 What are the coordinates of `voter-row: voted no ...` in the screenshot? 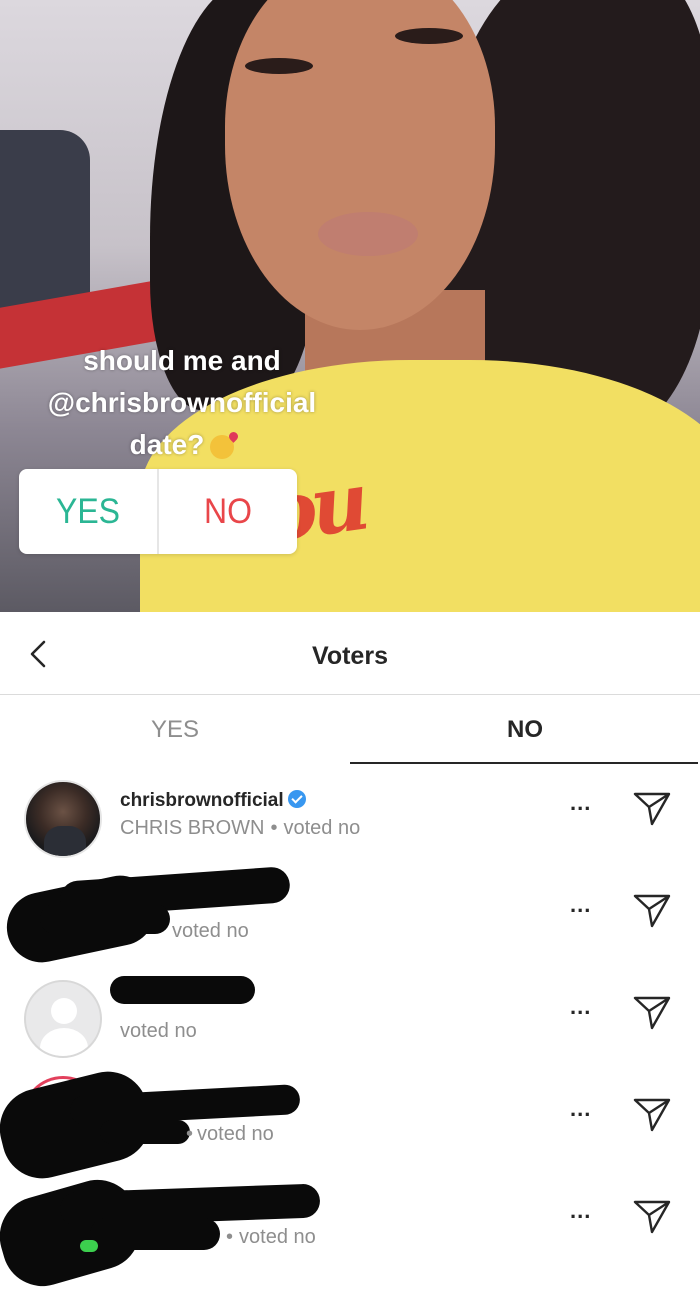 It's located at (350, 925).